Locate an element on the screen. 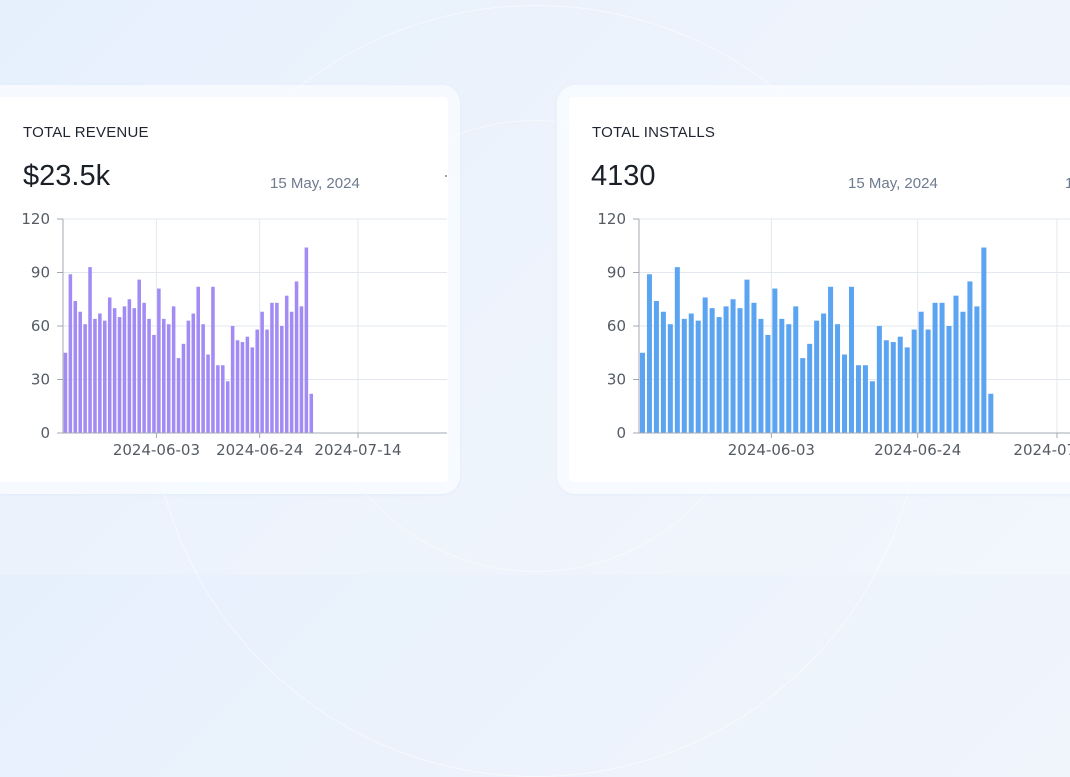 This screenshot has height=777, width=1070. y-tick-label: 0 is located at coordinates (621, 433).